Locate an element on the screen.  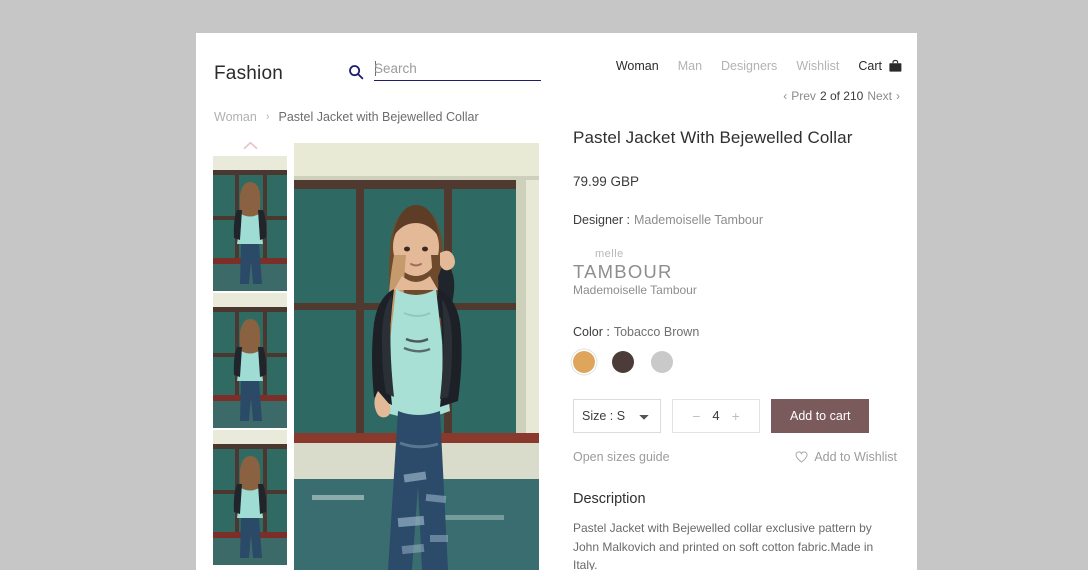
nav-item-designers: Designers is located at coordinates (749, 66).